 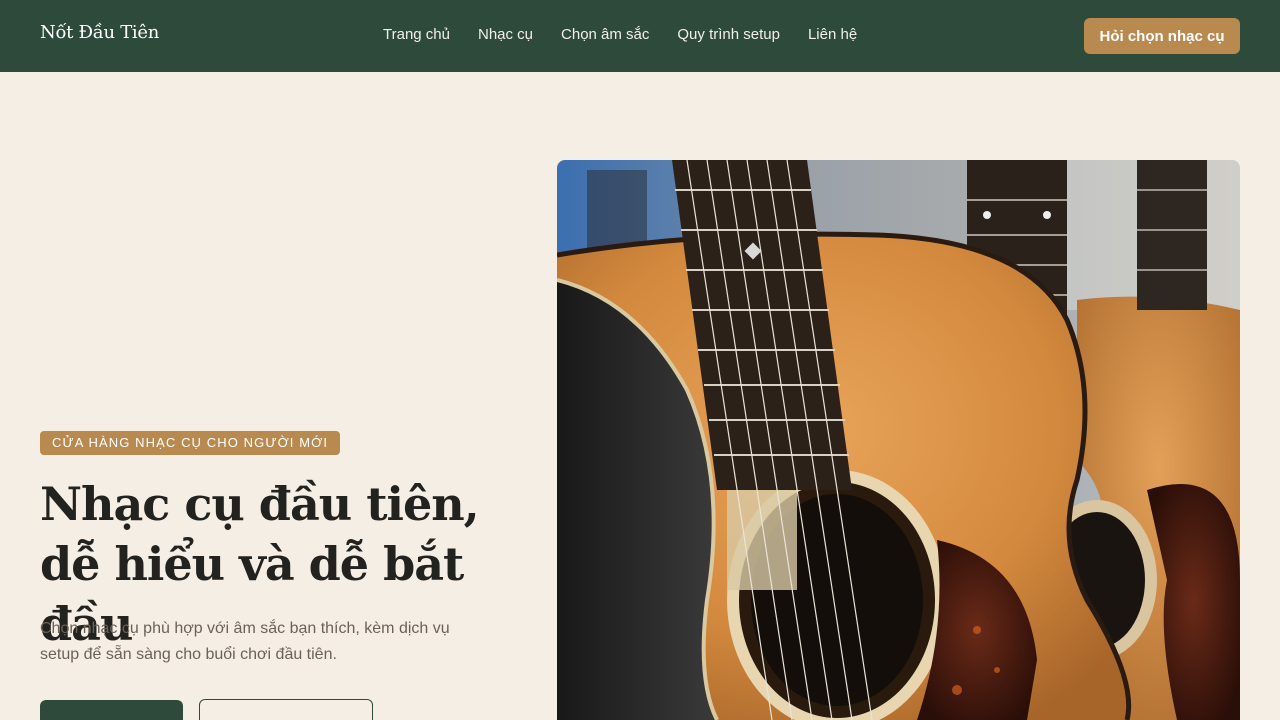 I want to click on nav-item-setup-process: Quy trình setup, so click(x=728, y=35).